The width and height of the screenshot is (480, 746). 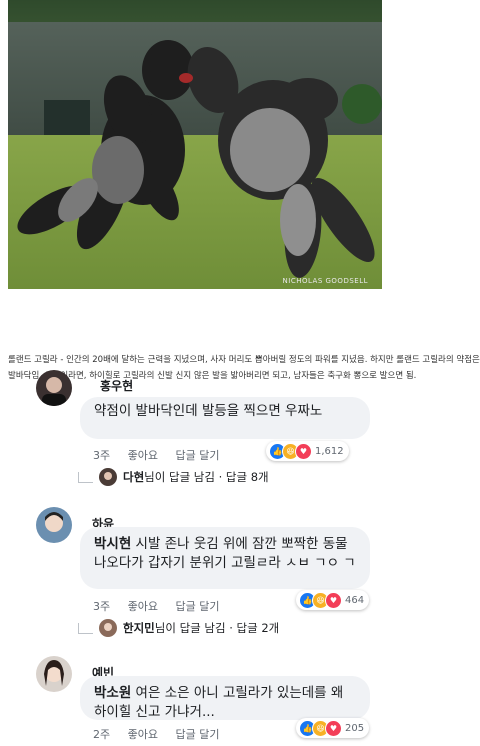 What do you see at coordinates (139, 628) in the screenshot?
I see `replier-name: 한지민` at bounding box center [139, 628].